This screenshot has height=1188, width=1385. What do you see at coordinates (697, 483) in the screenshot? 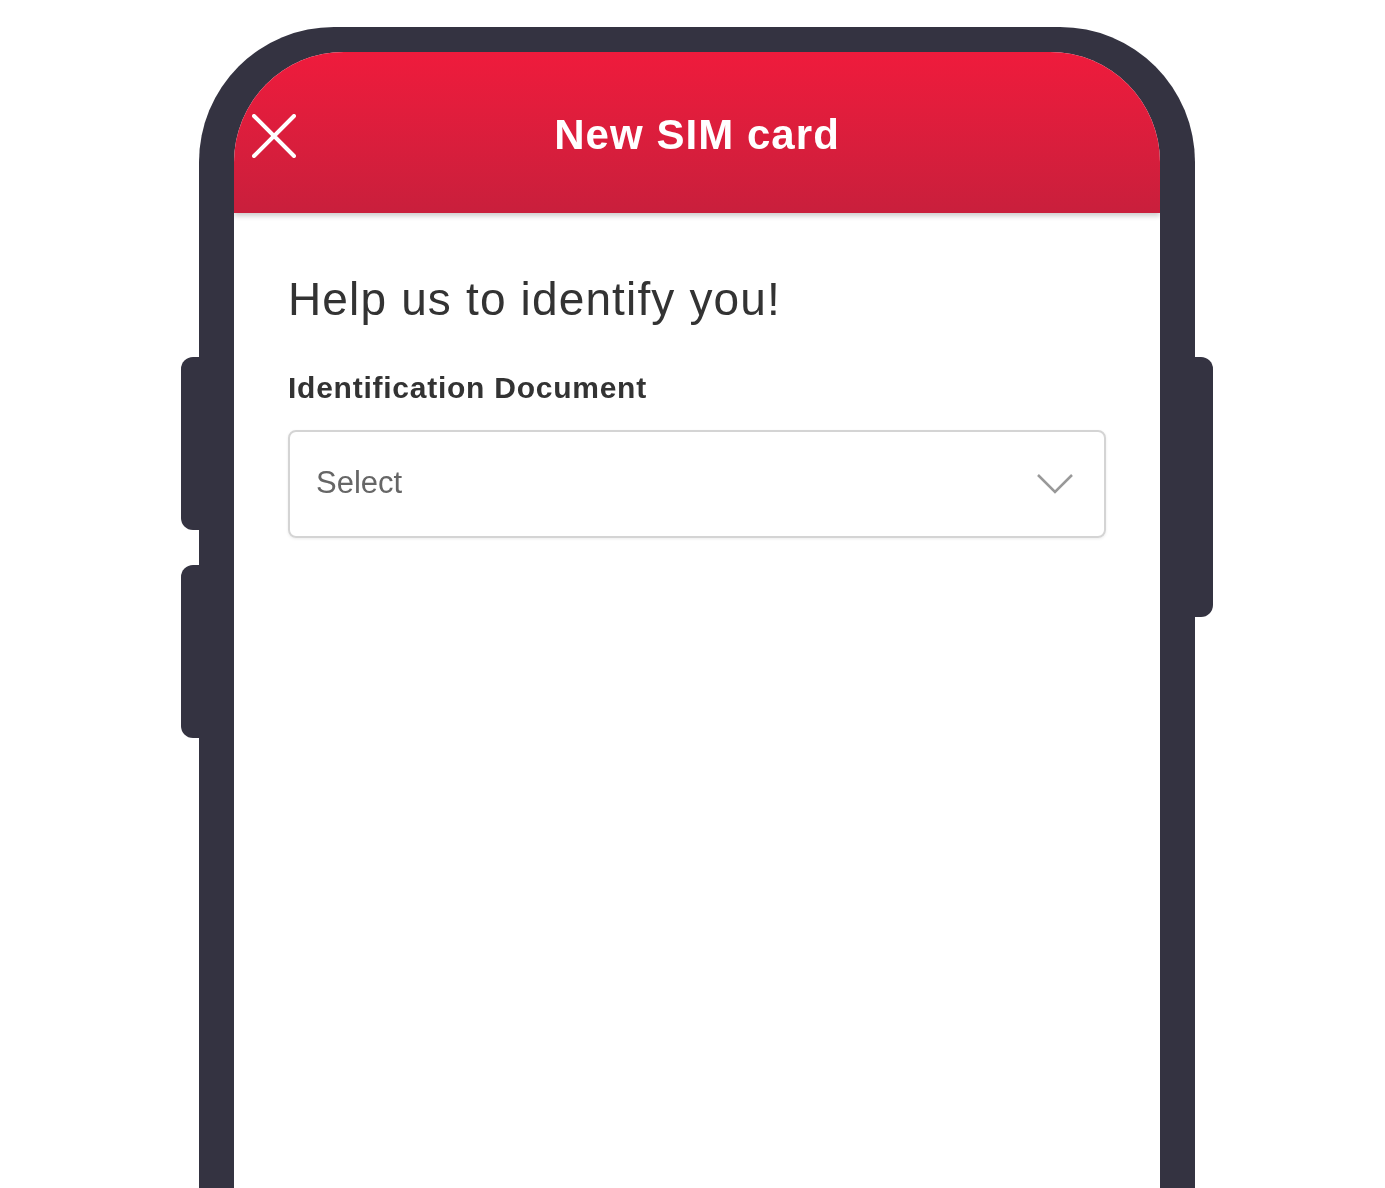
I see `dropdown-field: Select` at bounding box center [697, 483].